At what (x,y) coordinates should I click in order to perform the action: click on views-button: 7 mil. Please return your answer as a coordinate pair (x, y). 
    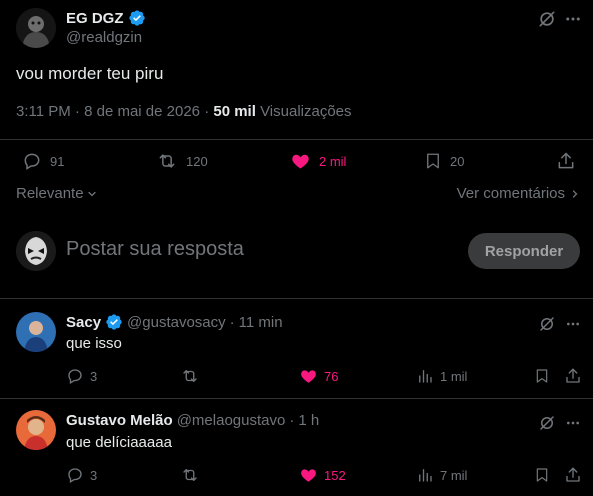
    Looking at the image, I should click on (441, 475).